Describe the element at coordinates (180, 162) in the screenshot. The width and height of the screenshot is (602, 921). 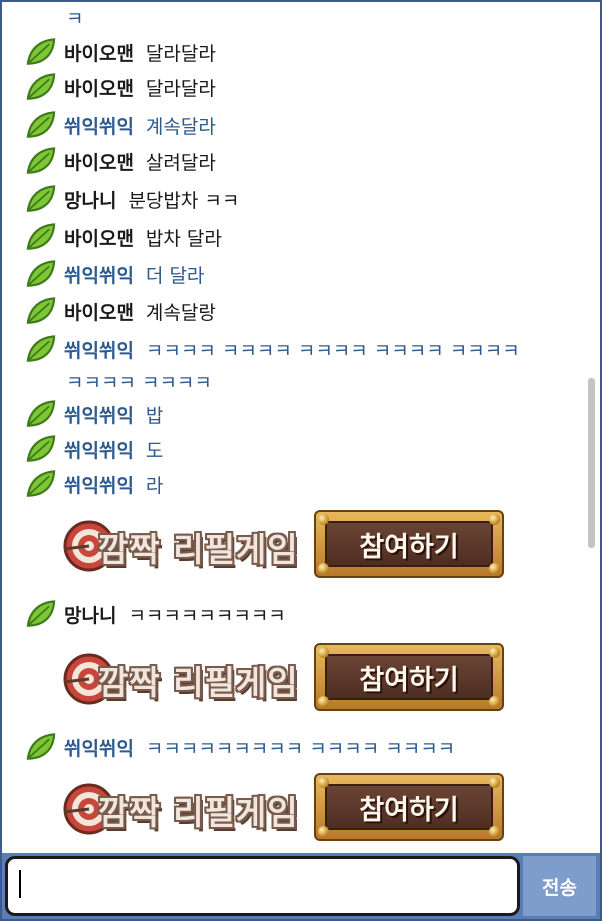
I see `chat-text: 살려달라` at that location.